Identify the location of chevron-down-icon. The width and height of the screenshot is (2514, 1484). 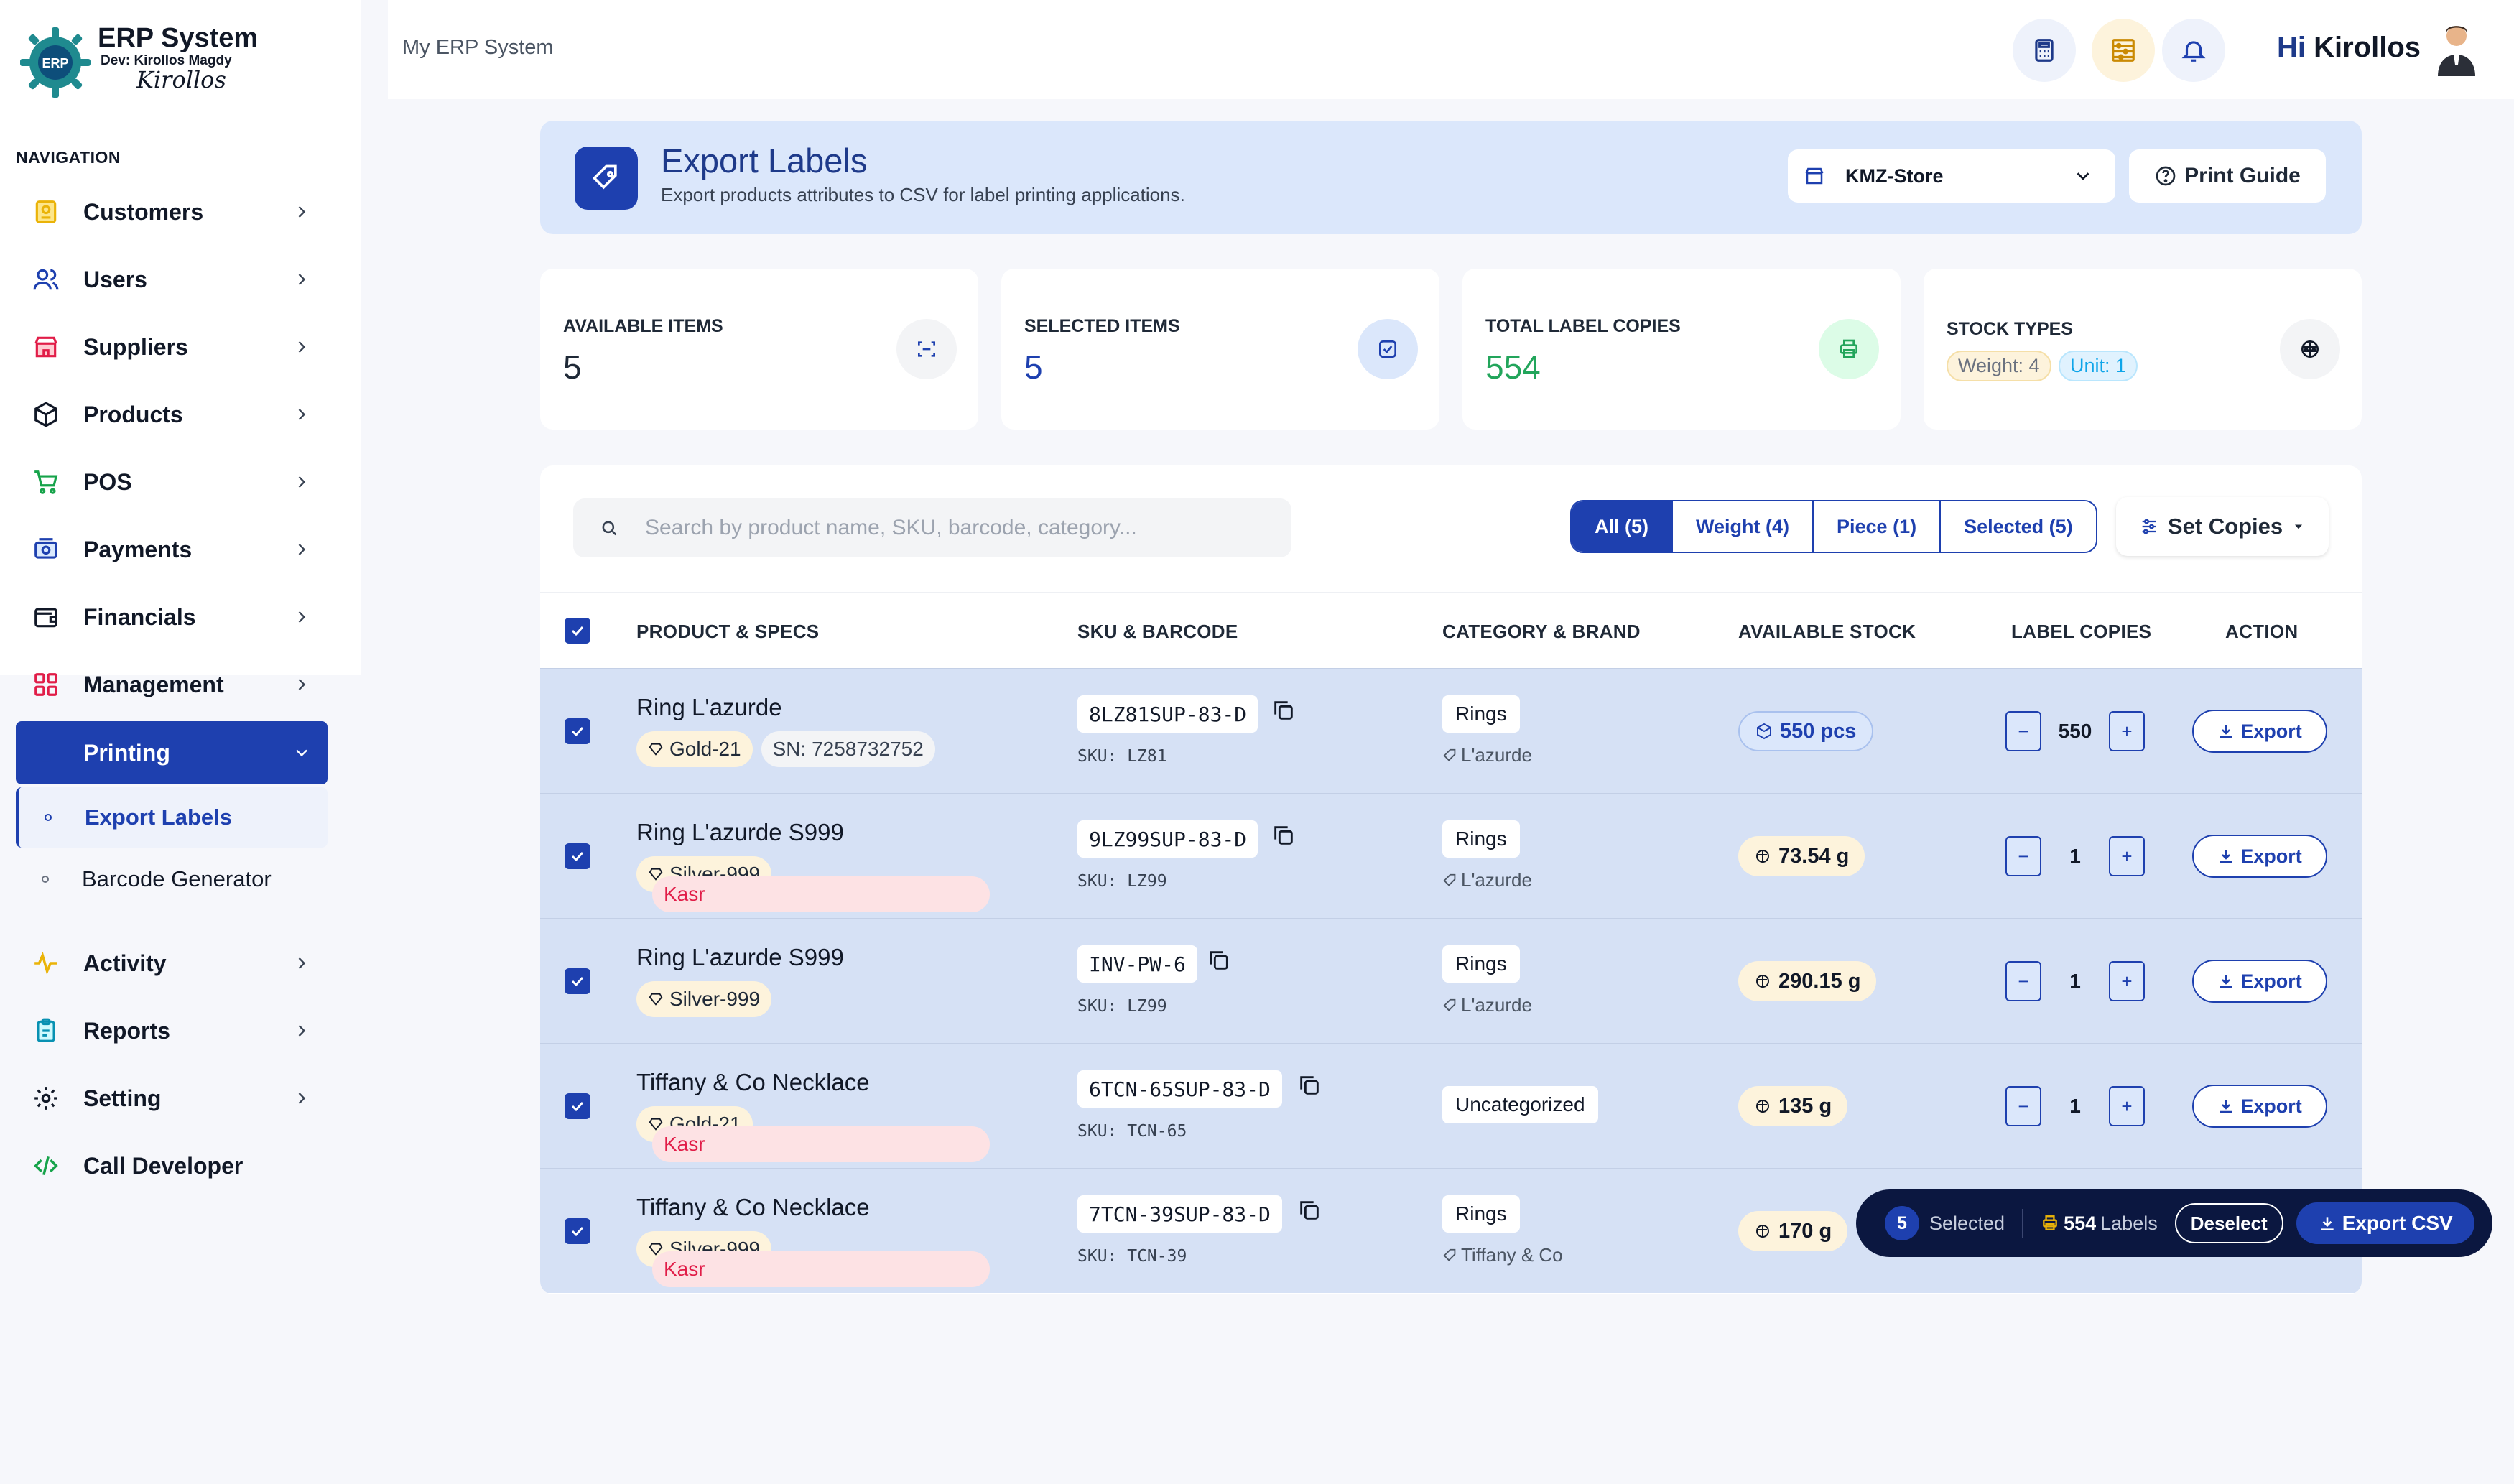
(2083, 176).